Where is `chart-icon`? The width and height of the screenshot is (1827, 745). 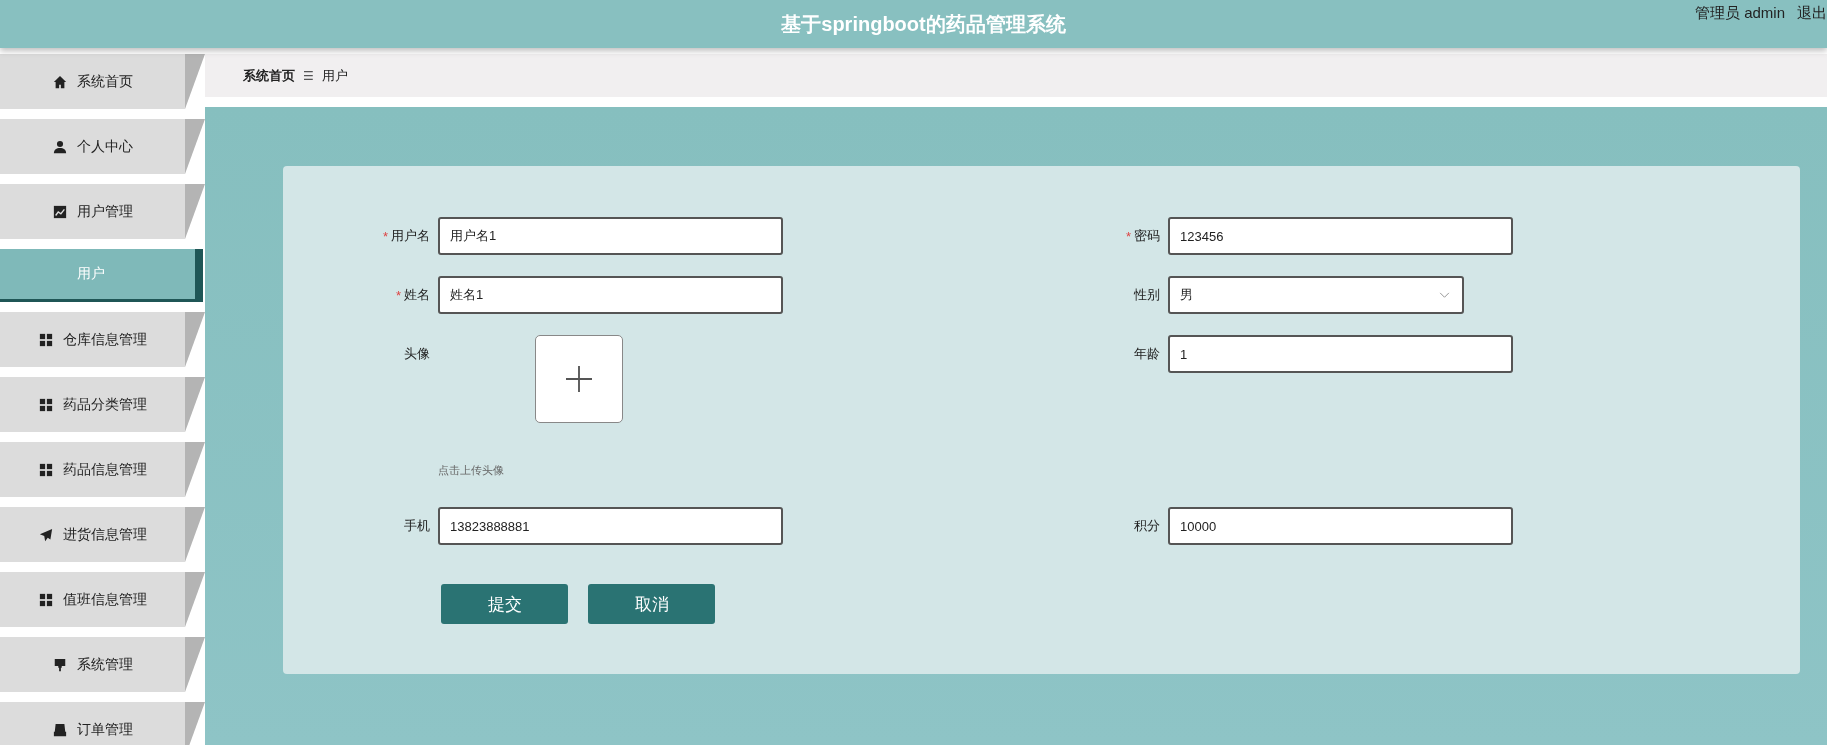 chart-icon is located at coordinates (59, 211).